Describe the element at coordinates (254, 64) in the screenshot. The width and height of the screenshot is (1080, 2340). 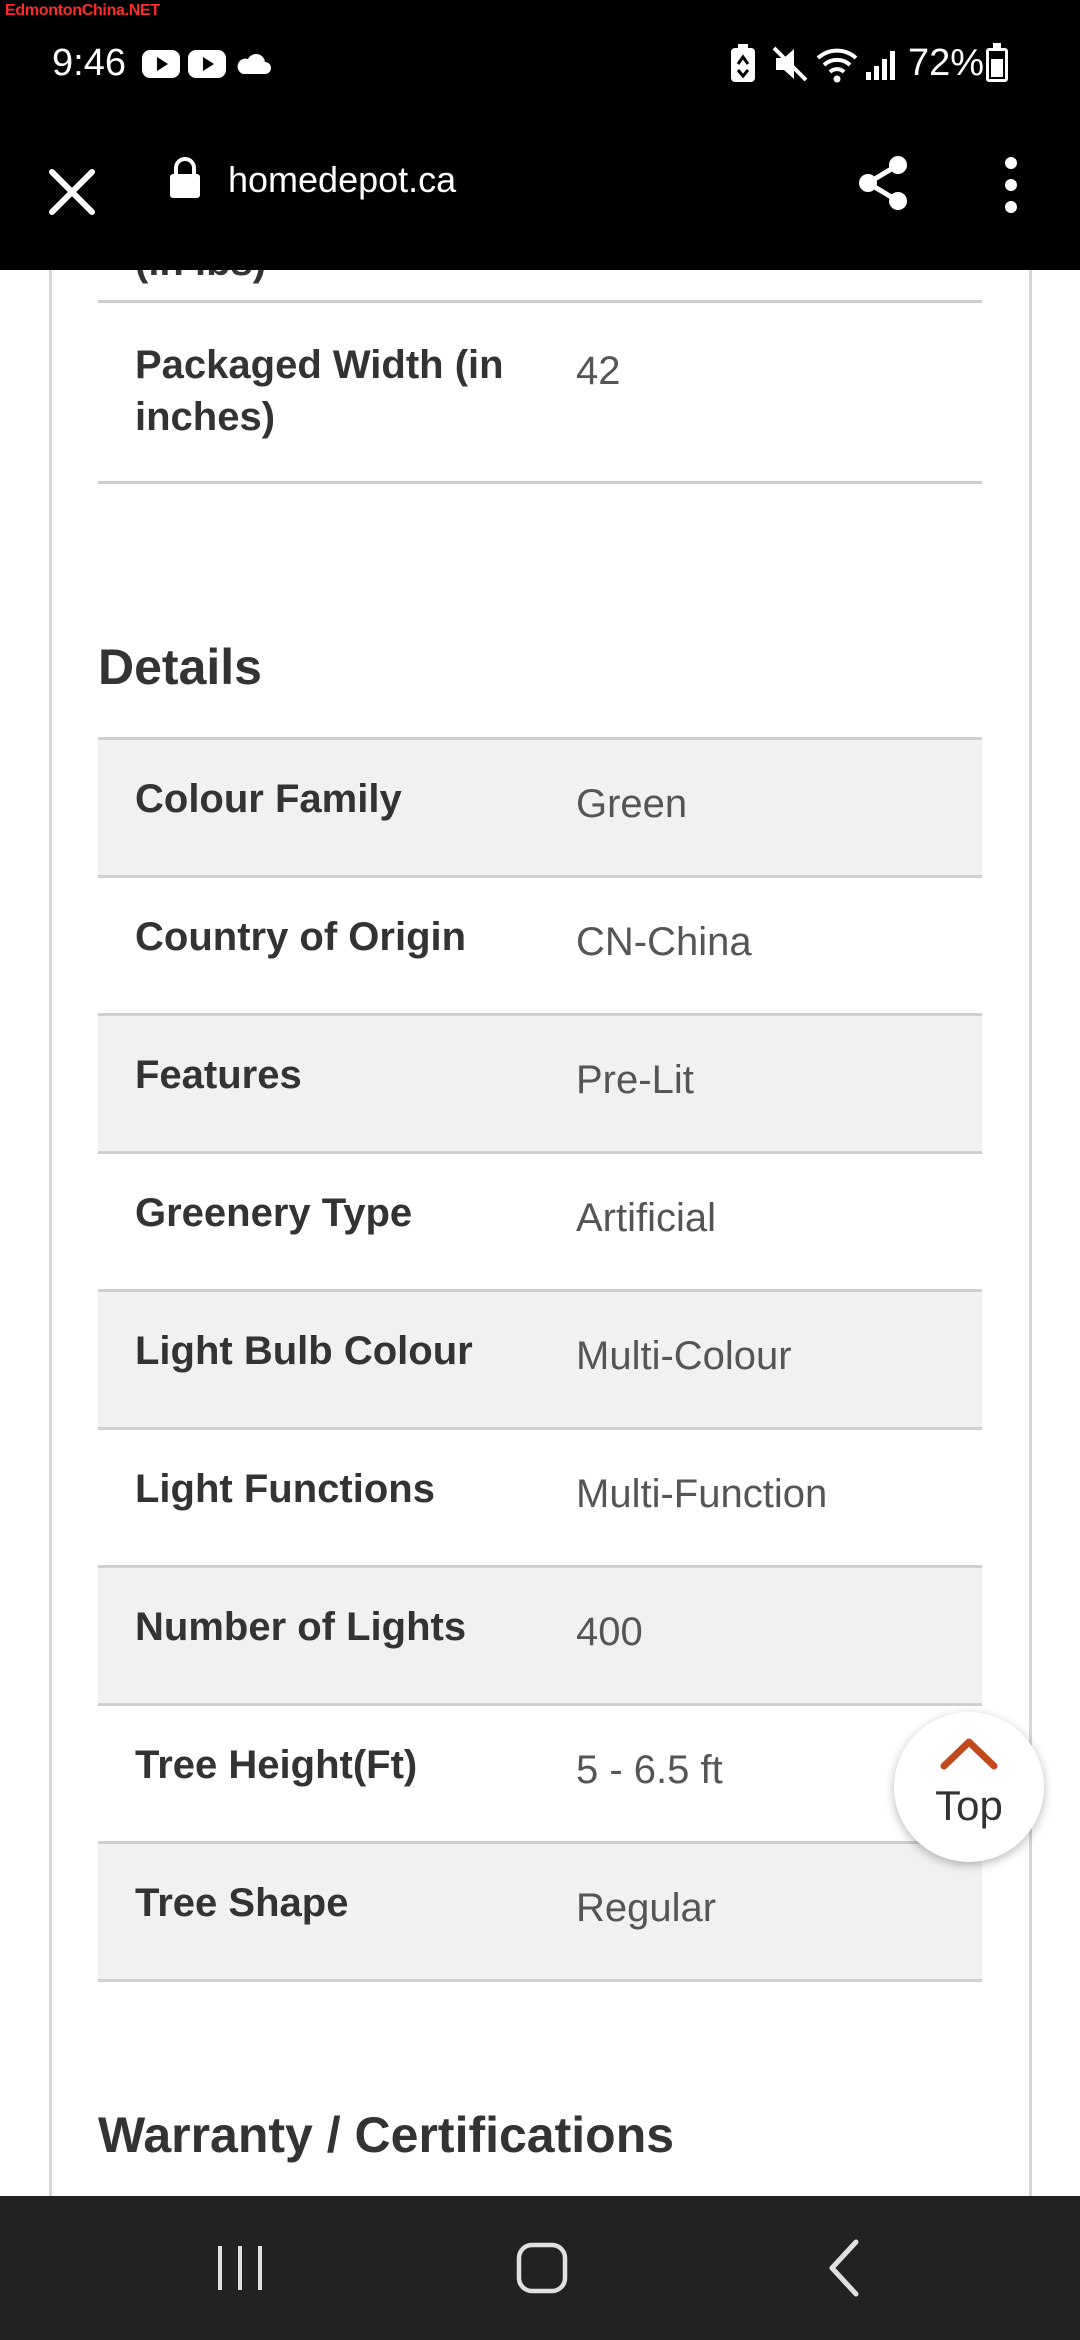
I see `cloud-icon` at that location.